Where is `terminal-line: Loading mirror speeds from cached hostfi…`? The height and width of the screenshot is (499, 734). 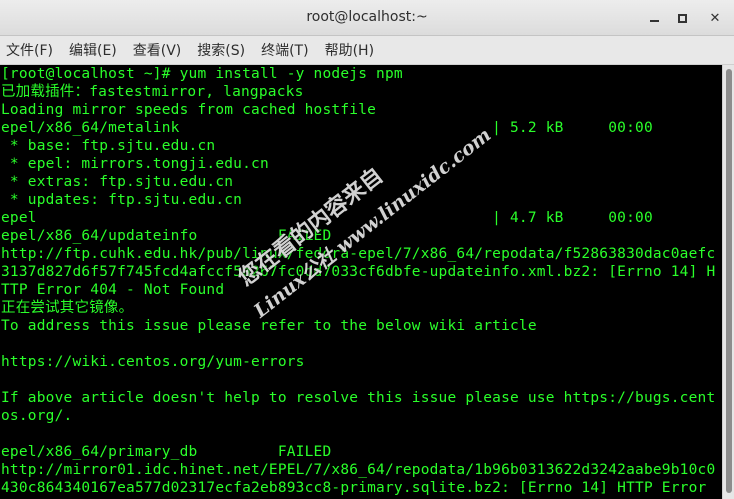
terminal-line: Loading mirror speeds from cached hostfi… is located at coordinates (189, 110).